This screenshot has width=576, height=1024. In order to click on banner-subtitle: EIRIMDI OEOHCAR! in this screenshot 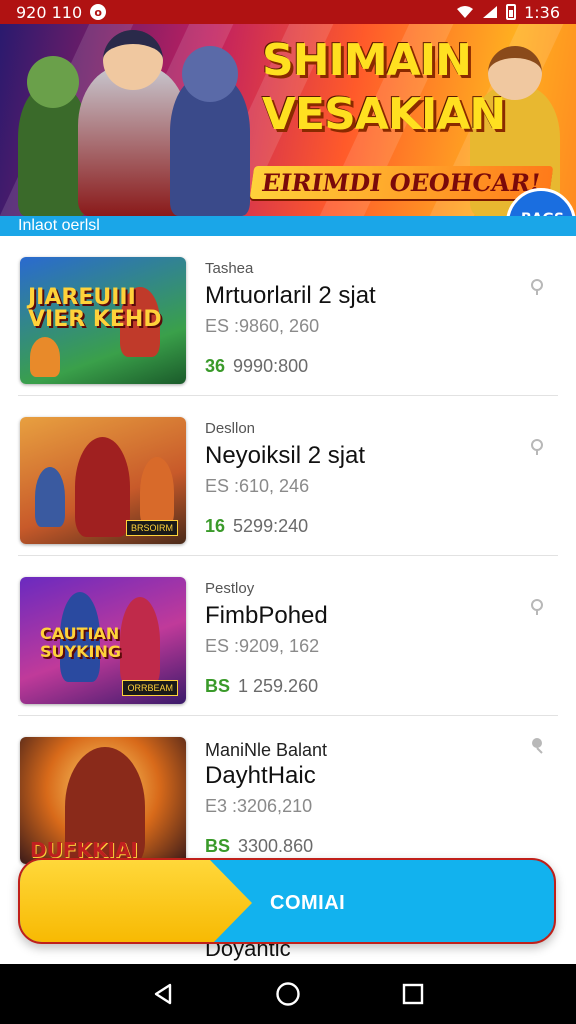, I will do `click(401, 182)`.